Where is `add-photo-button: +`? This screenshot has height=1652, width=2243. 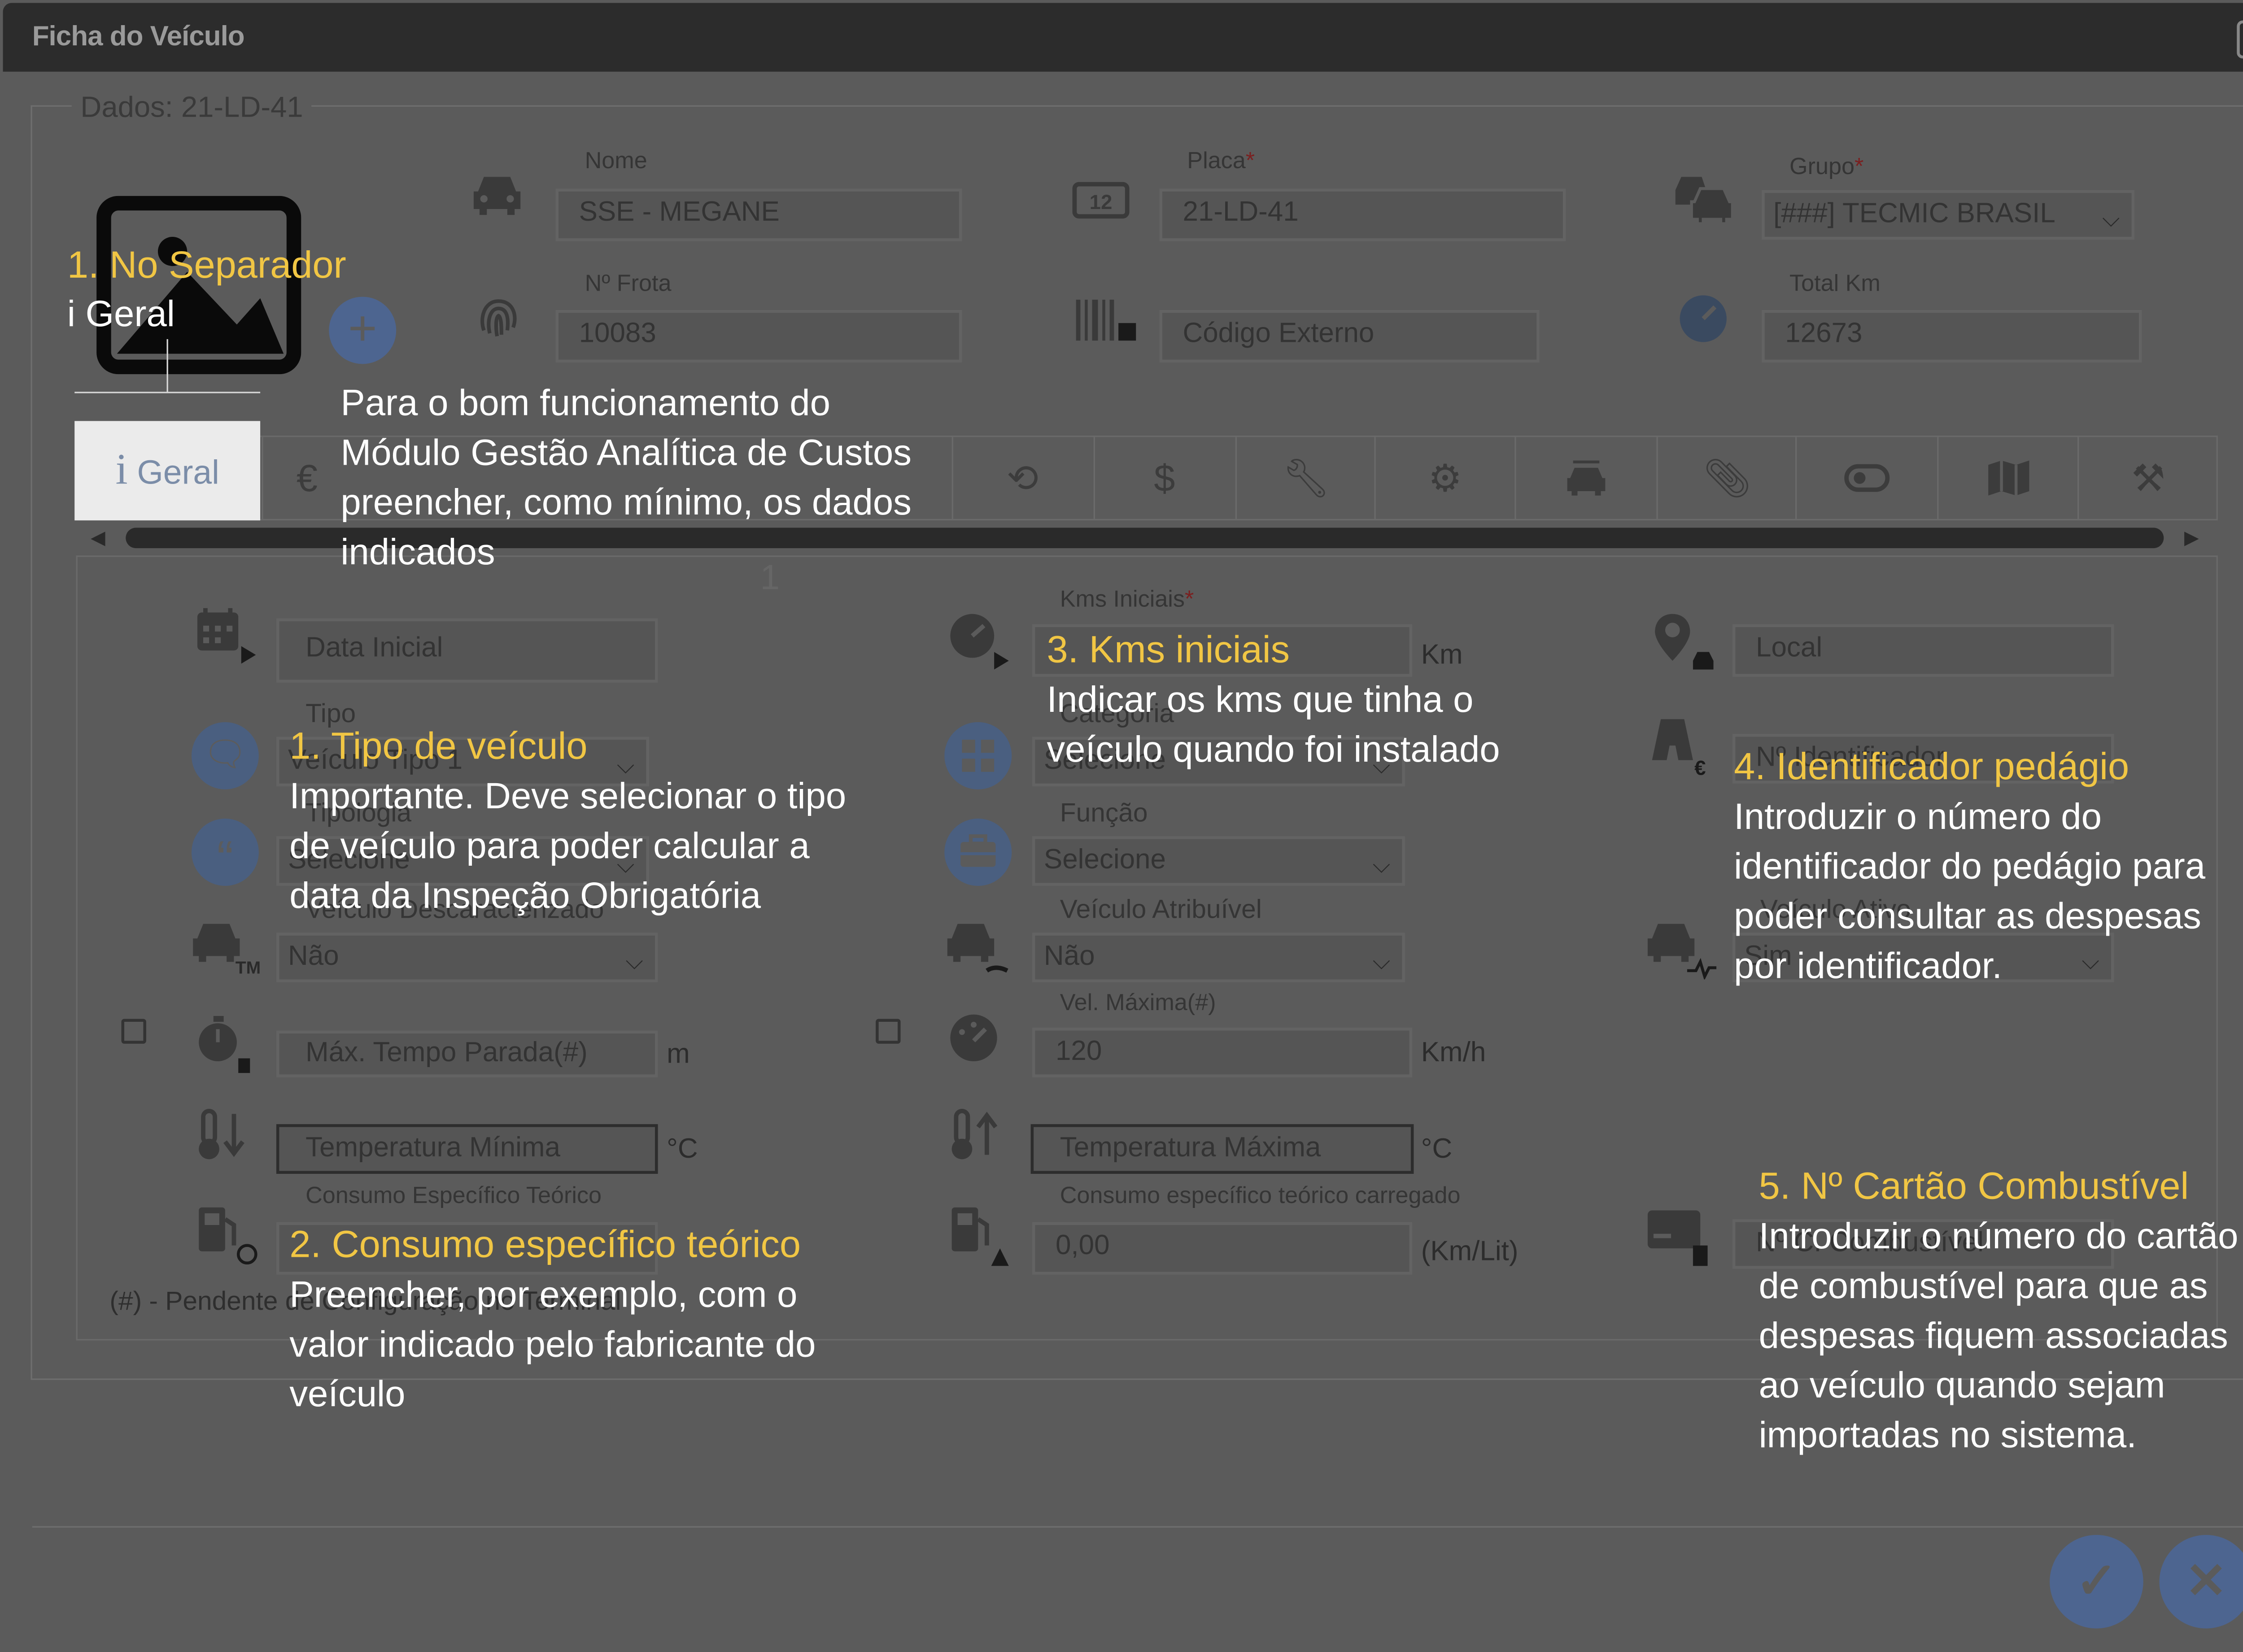
add-photo-button: + is located at coordinates (363, 330).